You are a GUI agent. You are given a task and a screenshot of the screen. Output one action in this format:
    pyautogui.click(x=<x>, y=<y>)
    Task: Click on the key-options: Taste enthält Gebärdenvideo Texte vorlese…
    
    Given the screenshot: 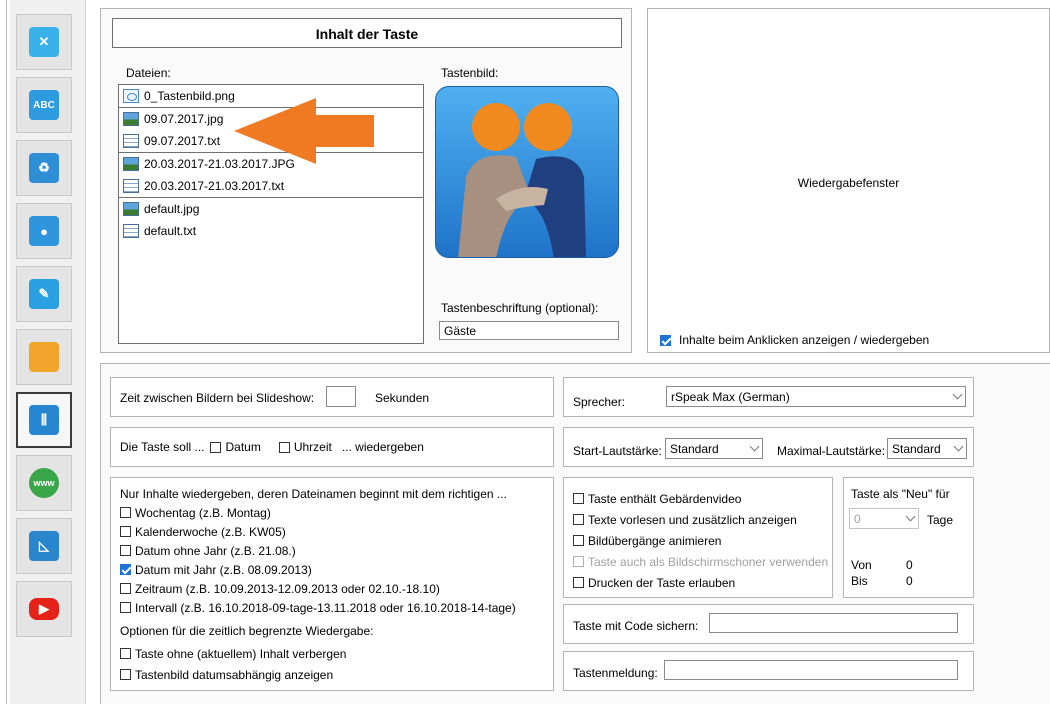 What is the action you would take?
    pyautogui.click(x=700, y=540)
    